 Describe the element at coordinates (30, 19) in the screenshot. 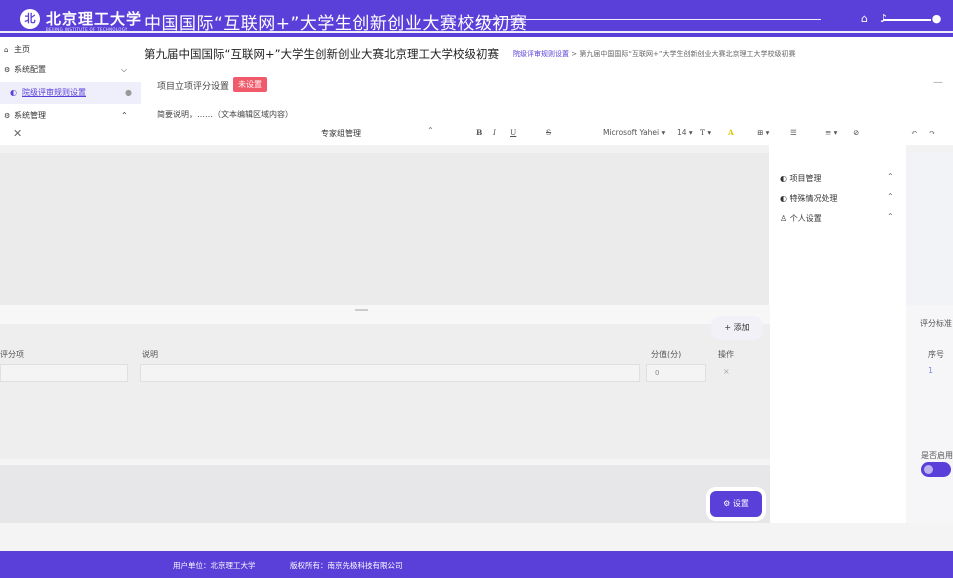

I see `school-logo: 北` at that location.